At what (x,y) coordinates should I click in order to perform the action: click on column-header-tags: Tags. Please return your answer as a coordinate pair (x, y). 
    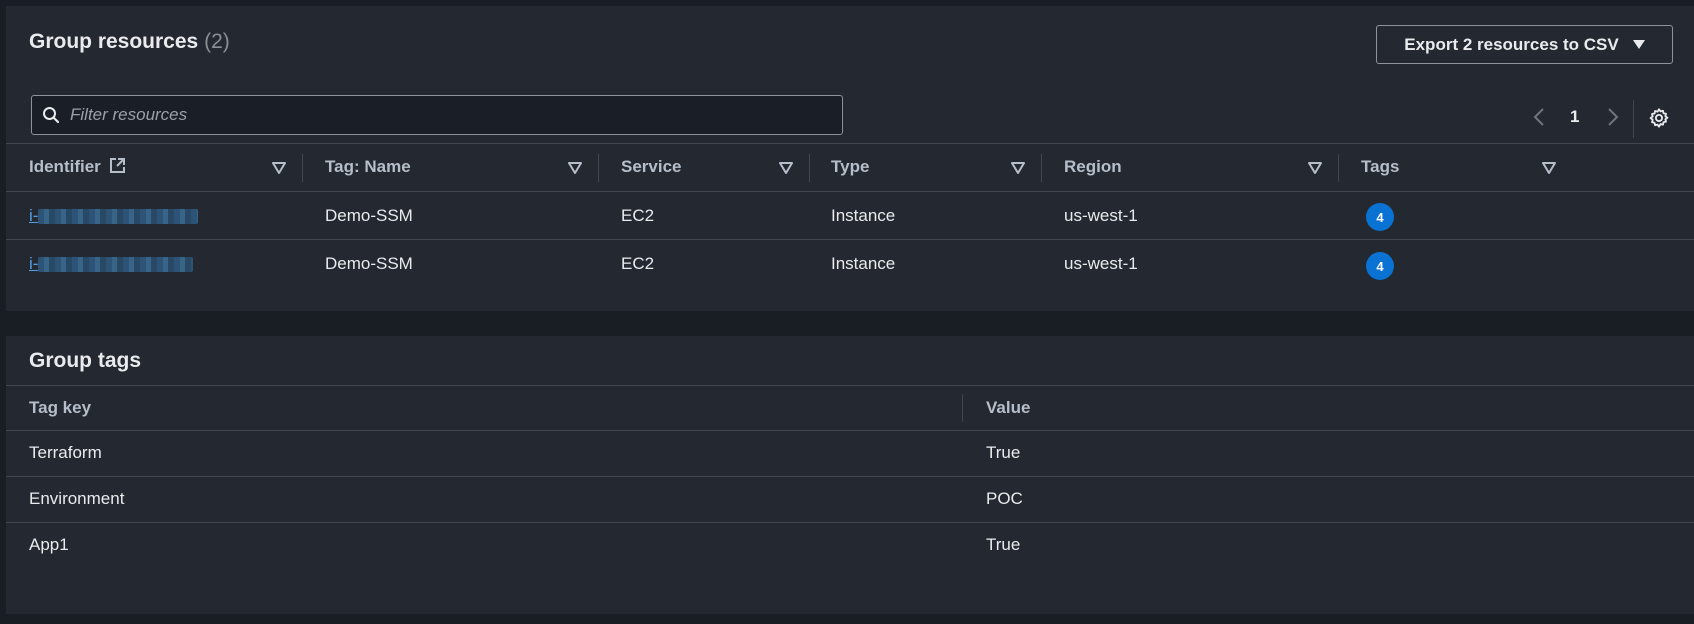
    Looking at the image, I should click on (1380, 167).